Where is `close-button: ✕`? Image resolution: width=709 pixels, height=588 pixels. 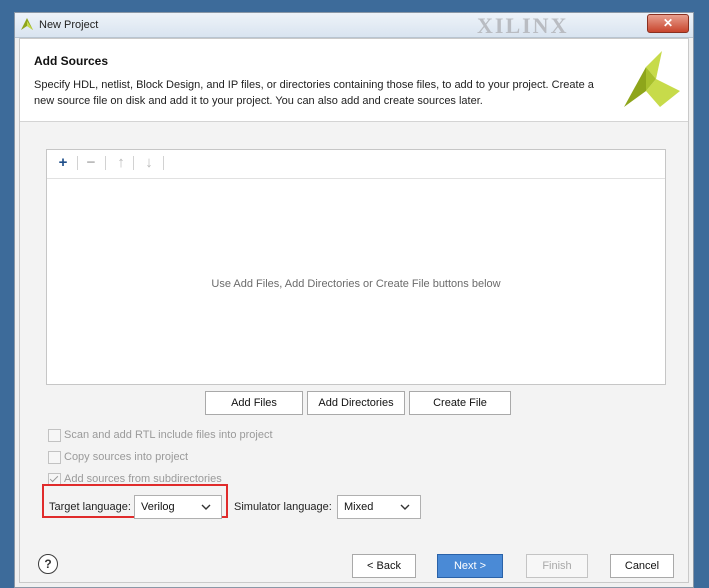
close-button: ✕ is located at coordinates (668, 23).